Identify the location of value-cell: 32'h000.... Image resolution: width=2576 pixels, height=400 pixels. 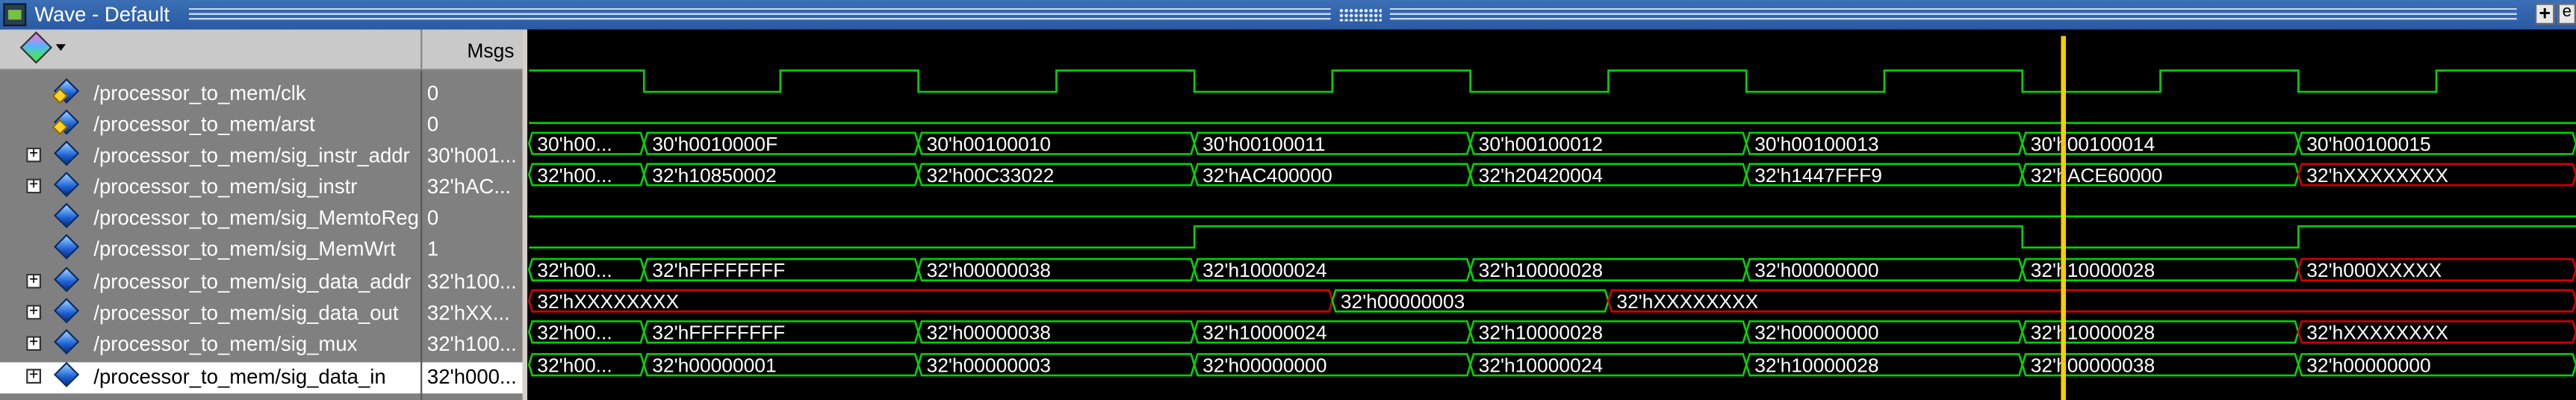
(472, 378).